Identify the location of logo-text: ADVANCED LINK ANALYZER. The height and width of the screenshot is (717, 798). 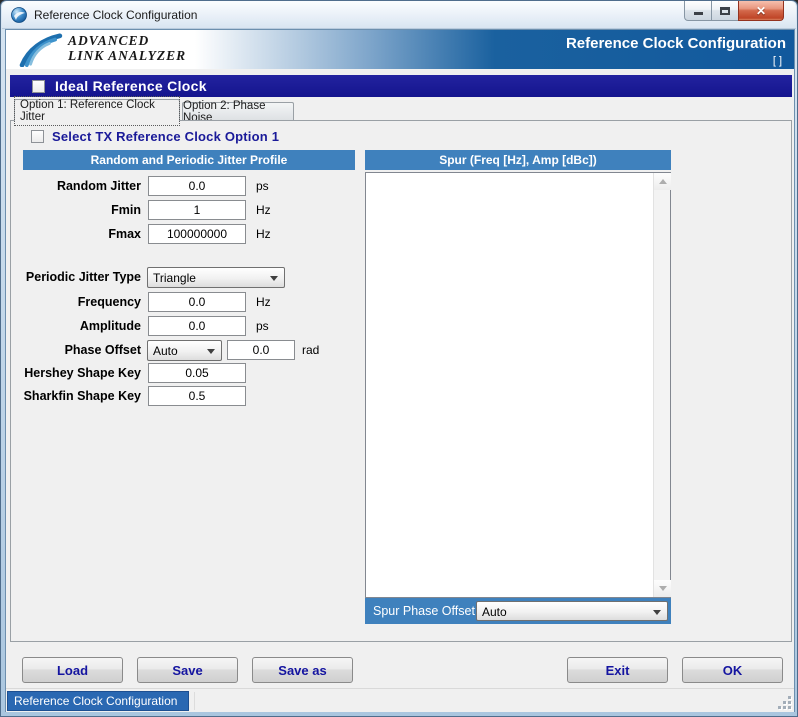
(127, 48).